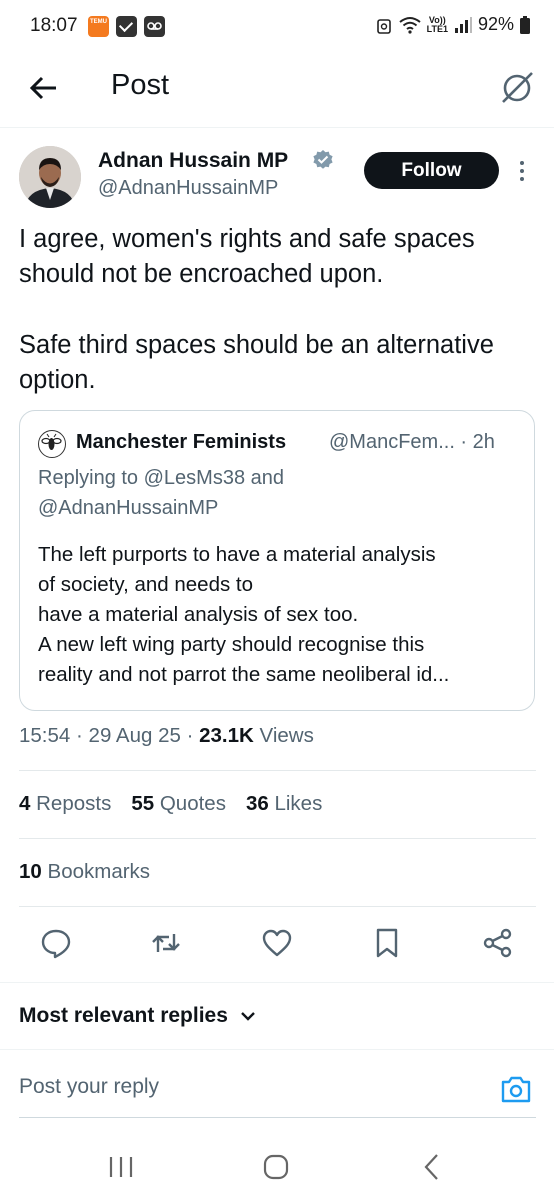 The image size is (554, 1200). What do you see at coordinates (437, 24) in the screenshot?
I see `lte-indicator: Vo)) LTE1` at bounding box center [437, 24].